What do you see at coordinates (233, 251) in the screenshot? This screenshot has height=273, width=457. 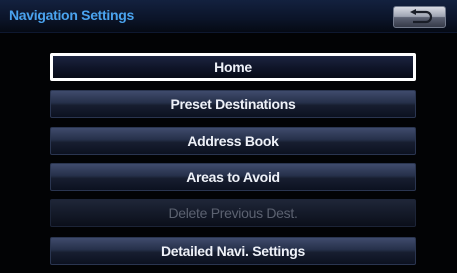 I see `detailed-navi-settings-button: Detailed Navi. Settings` at bounding box center [233, 251].